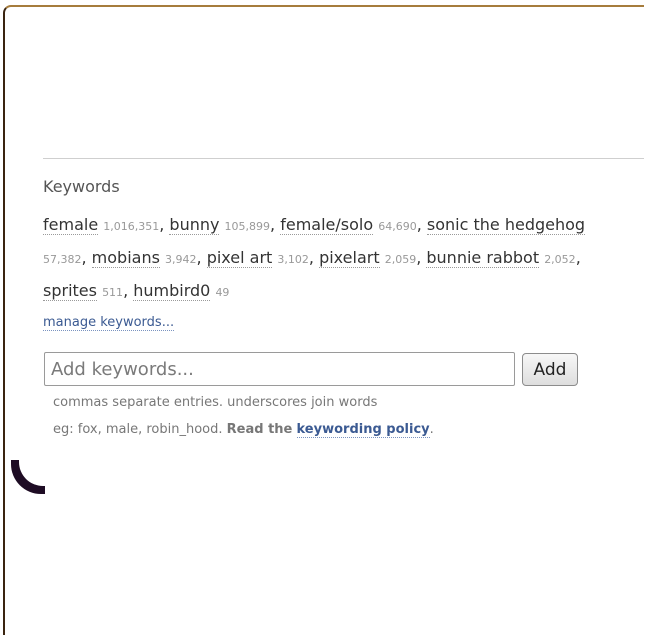 Image resolution: width=647 pixels, height=639 pixels. I want to click on keyword-item: female 1,016,351, so click(101, 225).